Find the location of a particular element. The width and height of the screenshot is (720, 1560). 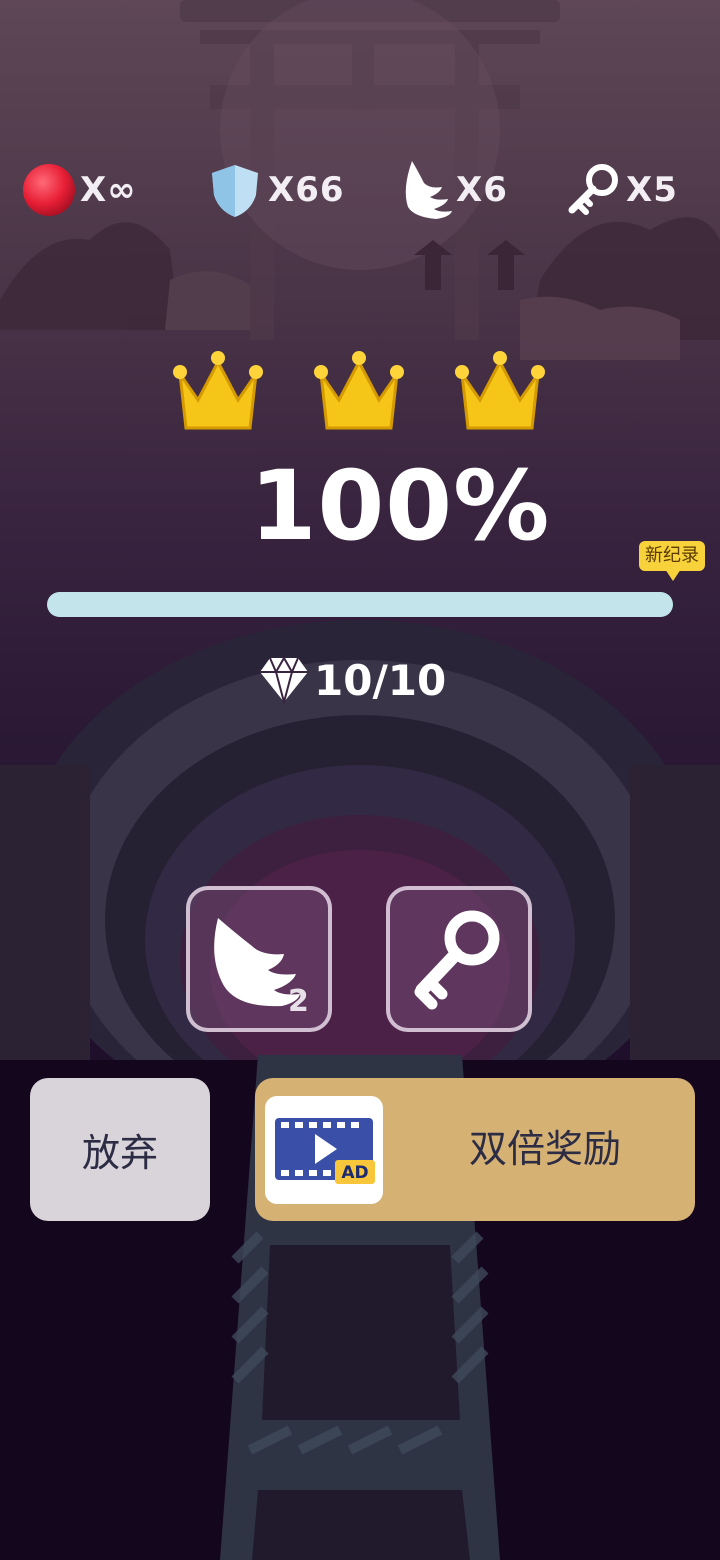

hud-lives: X∞ is located at coordinates (79, 190).